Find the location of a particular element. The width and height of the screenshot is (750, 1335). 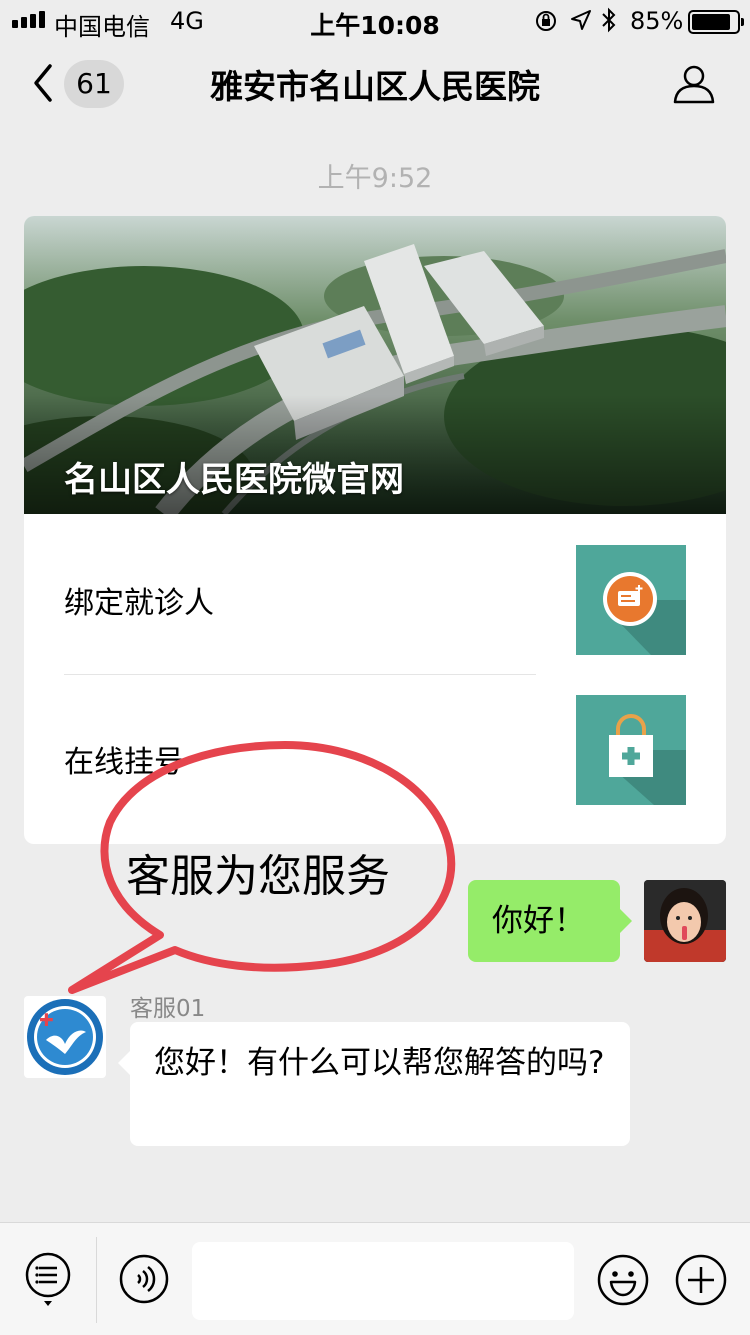

chat-title: 雅安市名山区人民医院 is located at coordinates (375, 86).